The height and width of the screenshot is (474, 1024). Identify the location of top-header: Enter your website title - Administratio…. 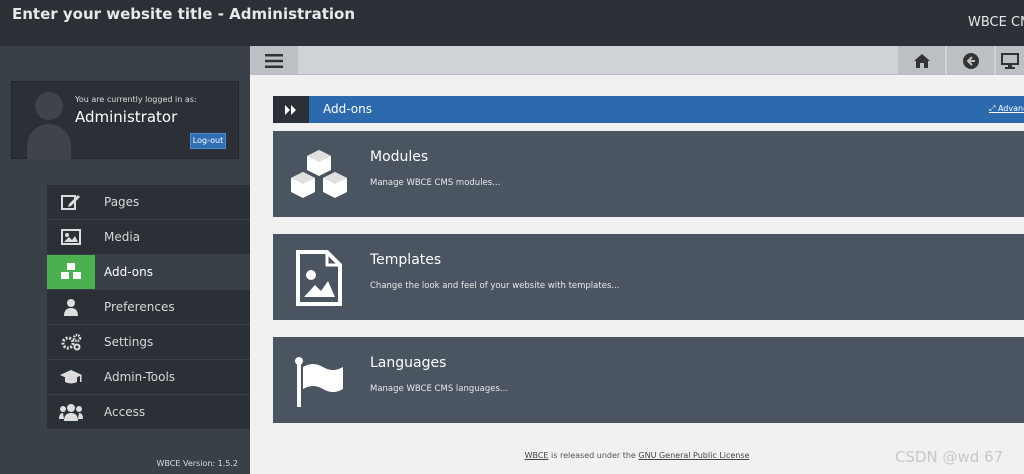
(512, 23).